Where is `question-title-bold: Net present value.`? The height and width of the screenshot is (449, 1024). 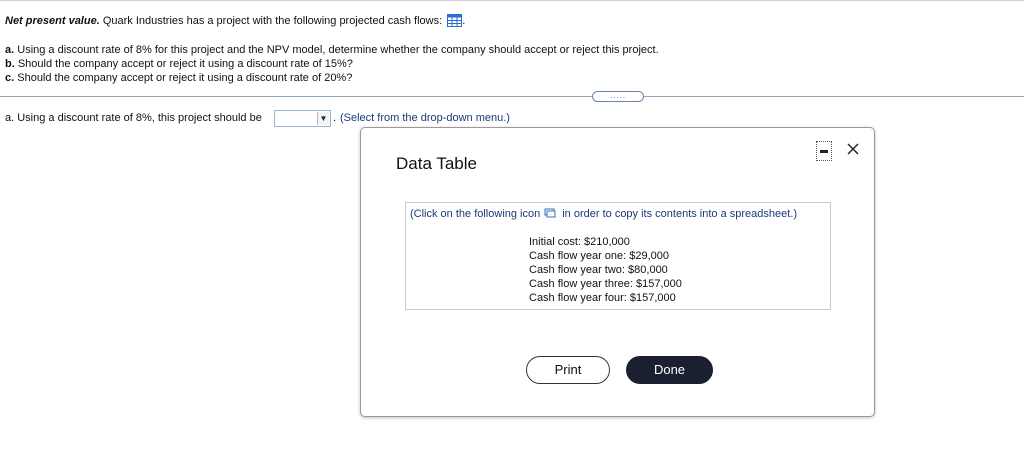
question-title-bold: Net present value. is located at coordinates (52, 21).